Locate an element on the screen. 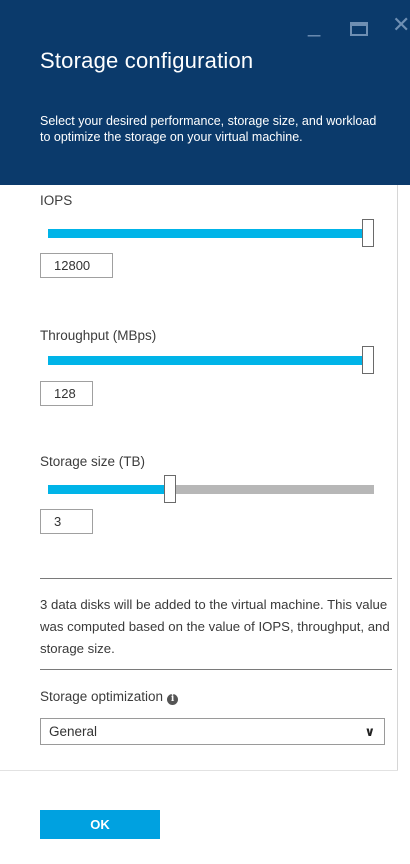 Image resolution: width=410 pixels, height=864 pixels. storage-optimization-label-text: Storage optimization is located at coordinates (102, 696).